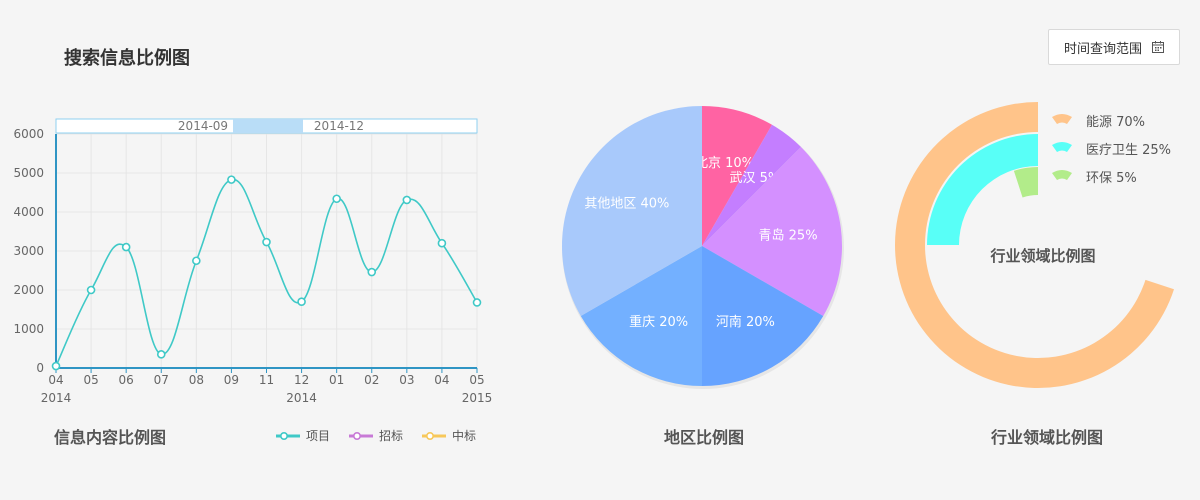 The height and width of the screenshot is (500, 1200). I want to click on data-zoom-start-label: 2014-09, so click(203, 126).